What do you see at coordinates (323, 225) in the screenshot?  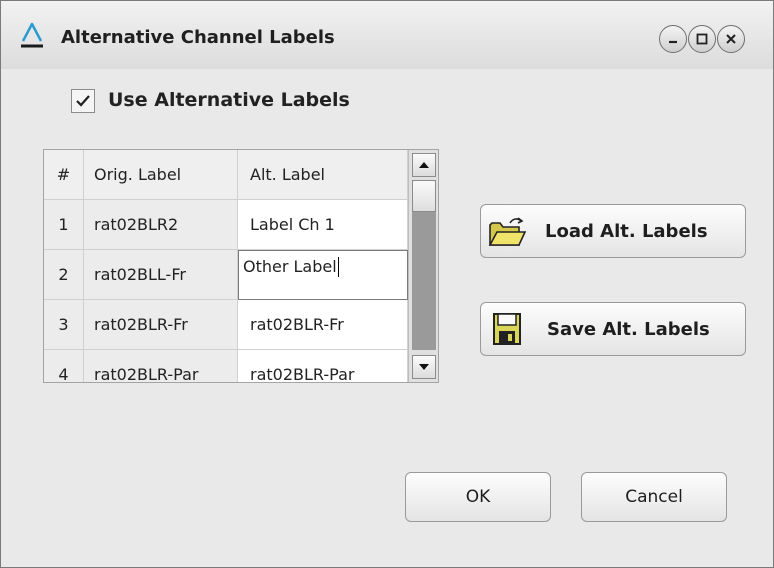 I see `alt-label-cell: Label Ch 1` at bounding box center [323, 225].